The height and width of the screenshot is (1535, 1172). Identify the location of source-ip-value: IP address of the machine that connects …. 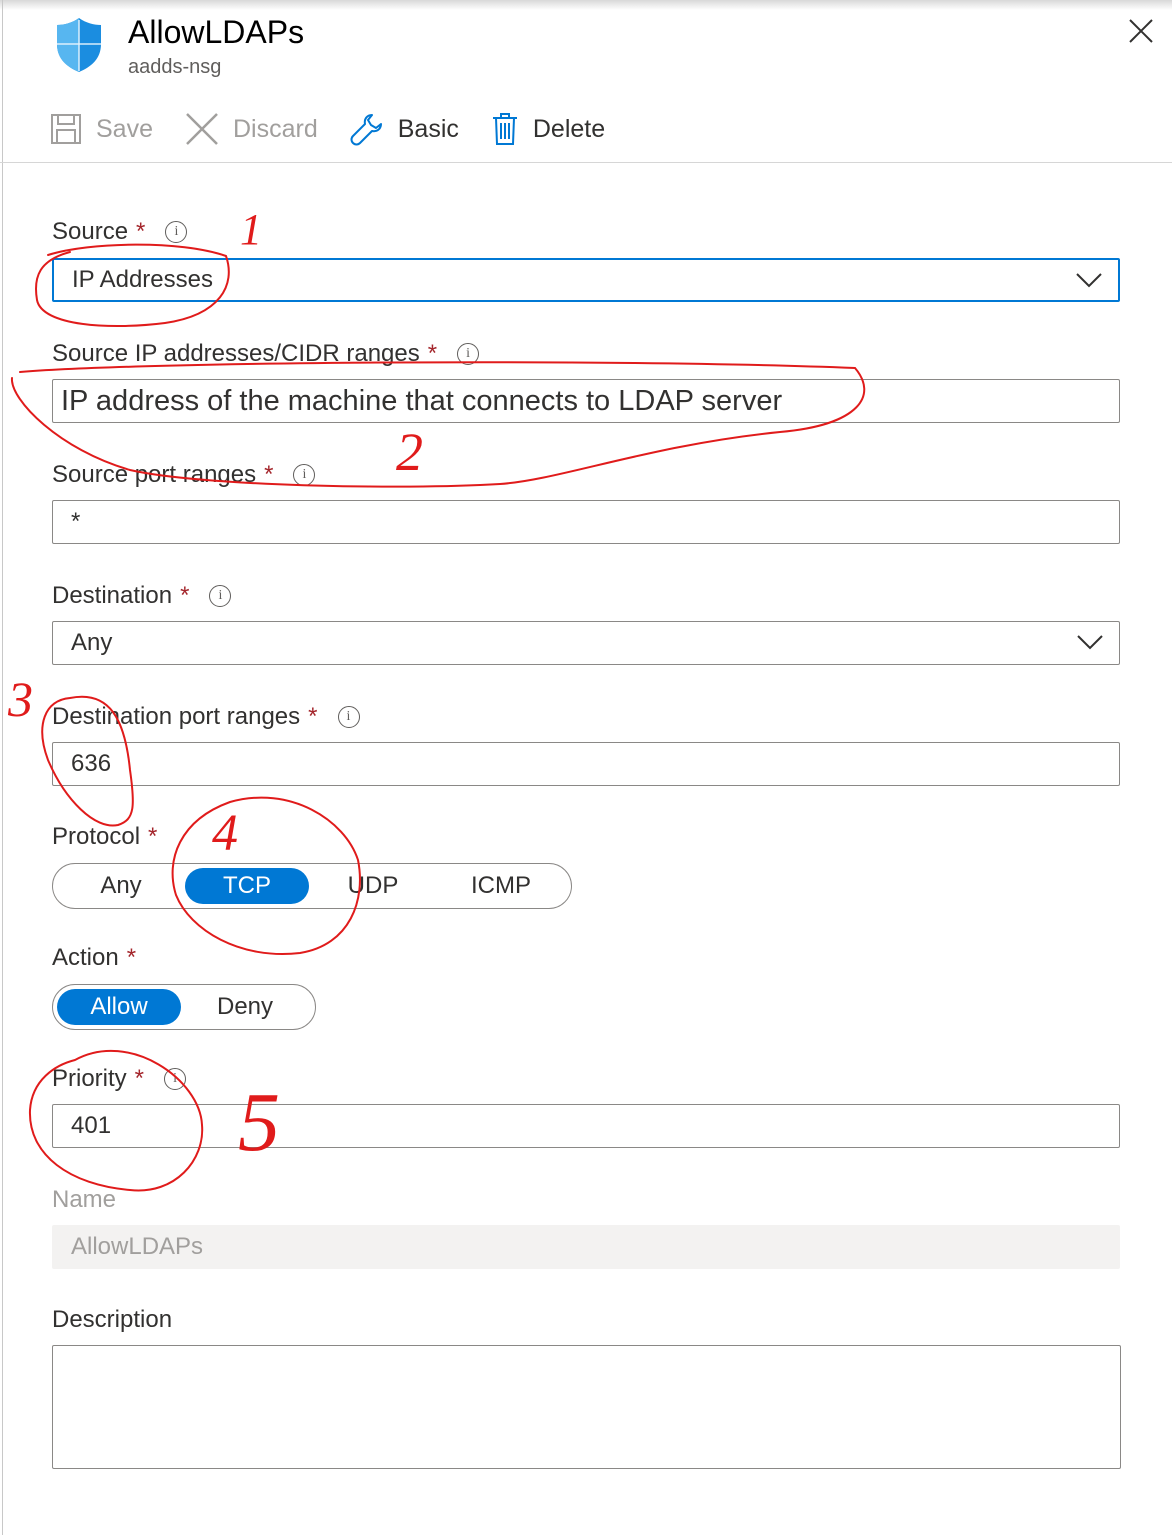
(422, 400).